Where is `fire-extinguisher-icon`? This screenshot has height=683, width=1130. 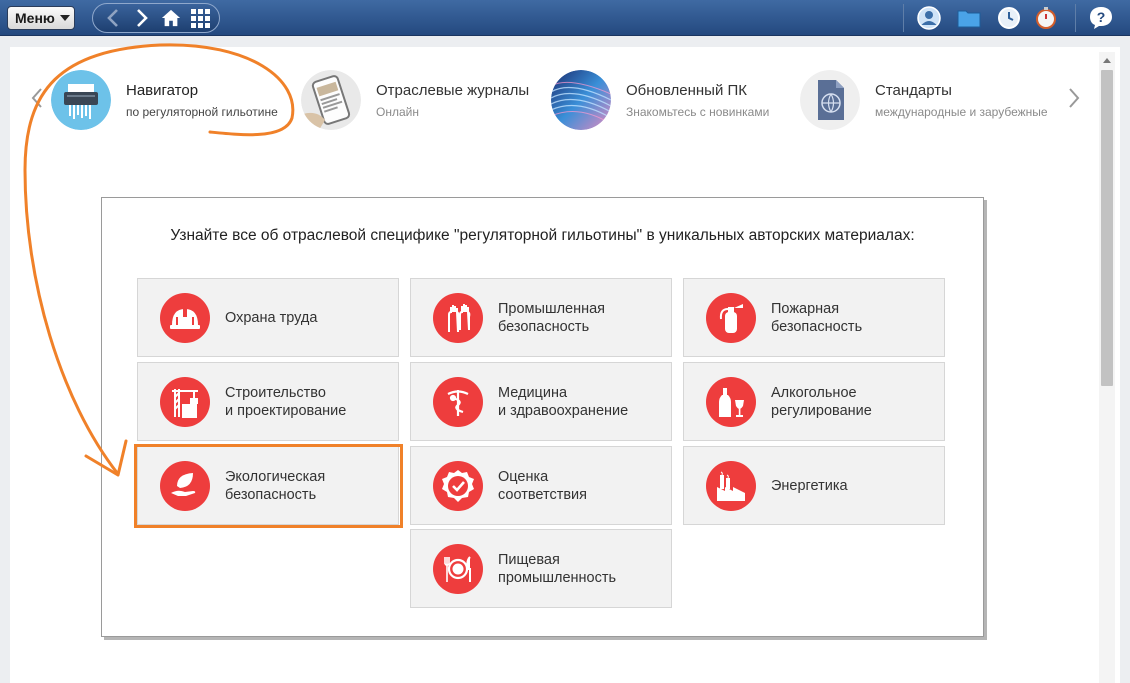 fire-extinguisher-icon is located at coordinates (731, 317).